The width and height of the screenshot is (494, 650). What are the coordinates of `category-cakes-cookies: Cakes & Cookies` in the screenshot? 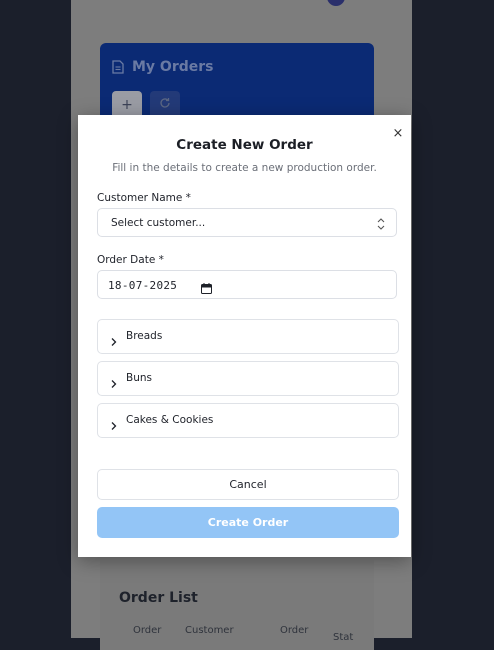 It's located at (248, 420).